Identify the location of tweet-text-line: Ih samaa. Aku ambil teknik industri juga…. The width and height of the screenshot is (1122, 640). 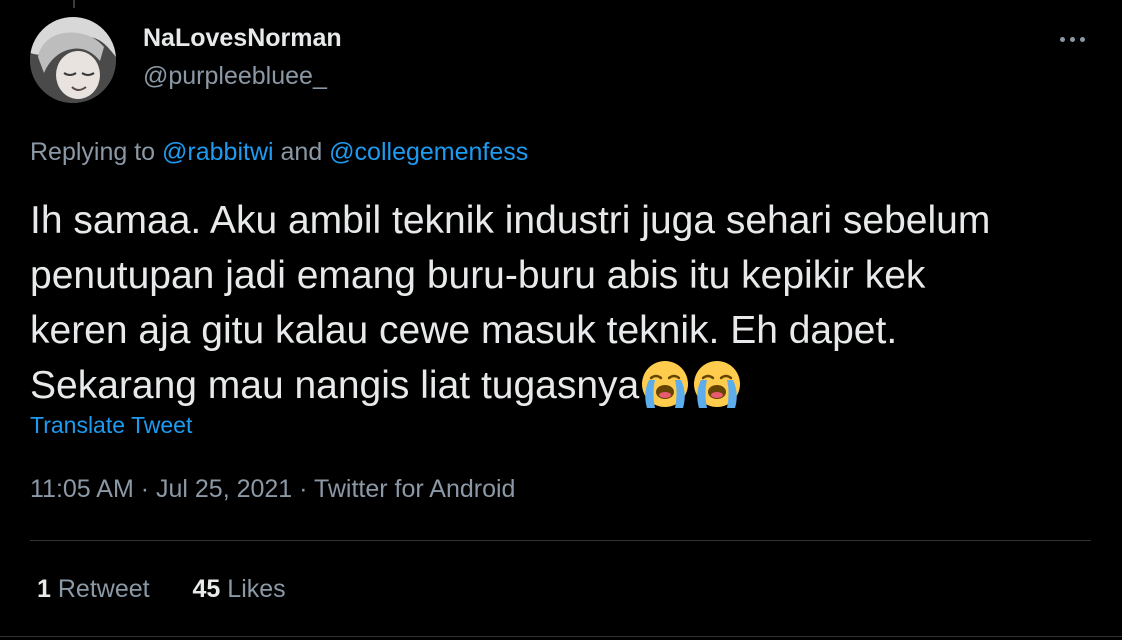
(510, 220).